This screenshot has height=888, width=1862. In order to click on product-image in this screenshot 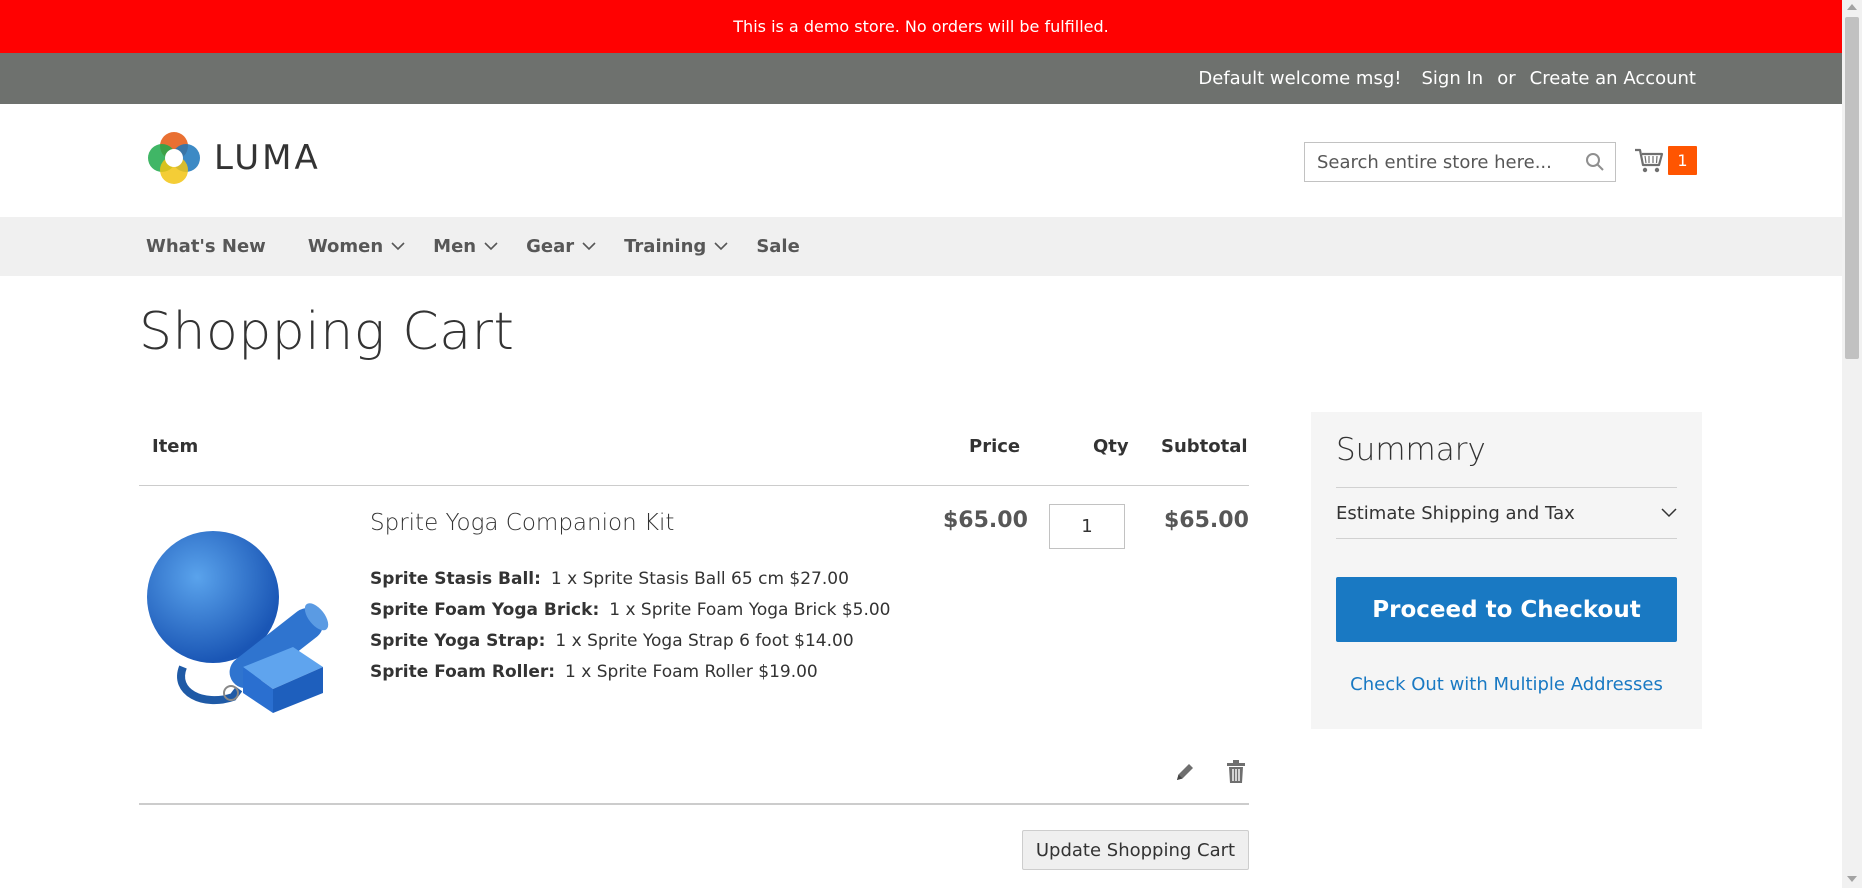, I will do `click(243, 617)`.